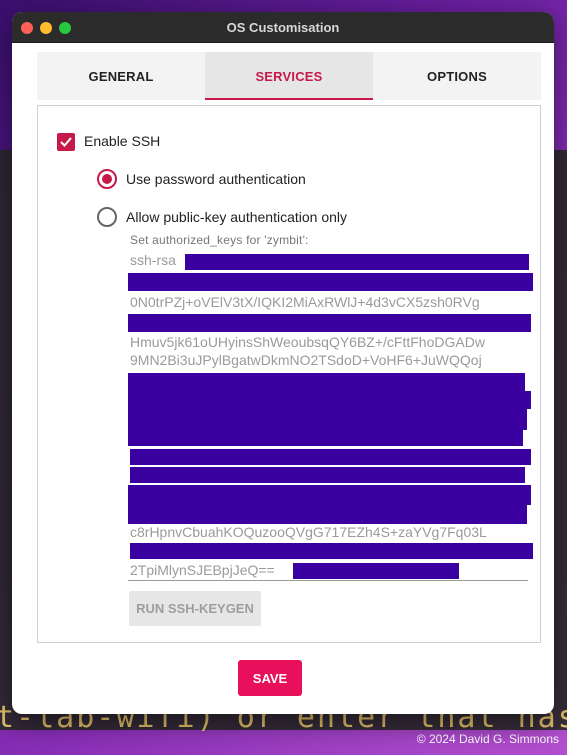  I want to click on textarea-underline, so click(328, 580).